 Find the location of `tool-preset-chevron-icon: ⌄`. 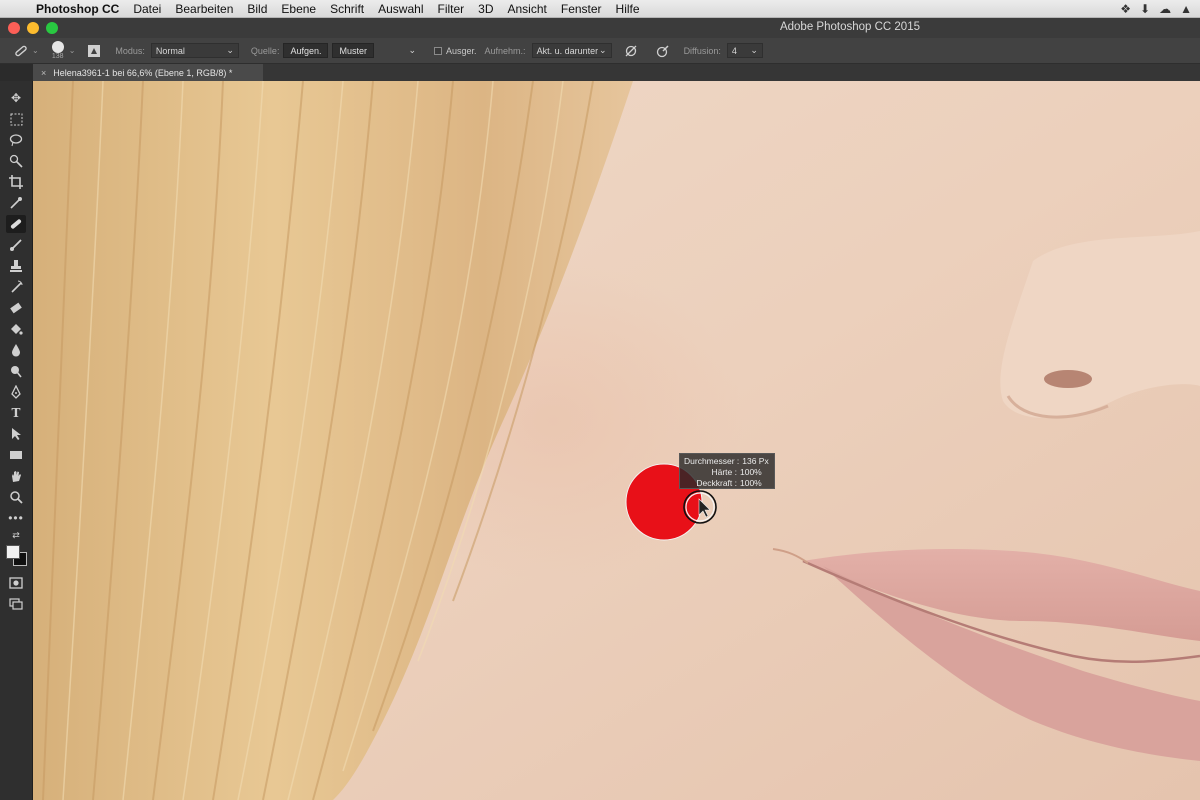

tool-preset-chevron-icon: ⌄ is located at coordinates (35, 50).